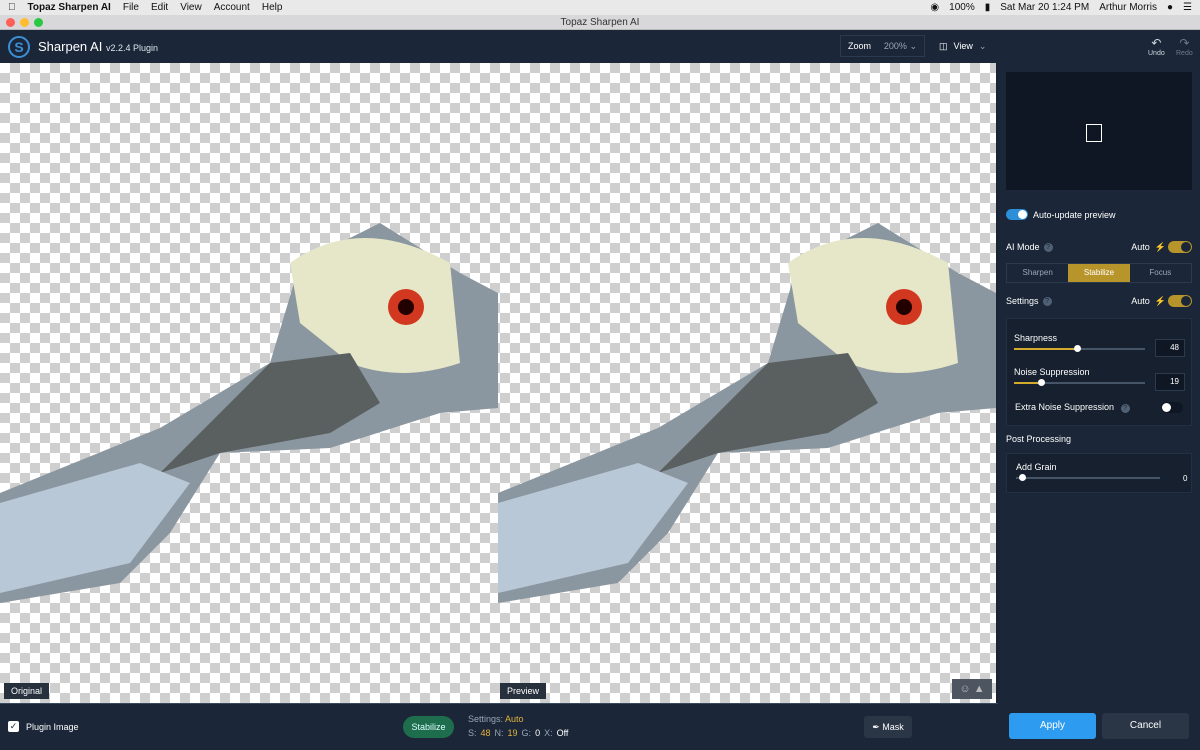 This screenshot has height=750, width=1200. Describe the element at coordinates (69, 7) in the screenshot. I see `app-menu: Topaz Sharpen AI` at that location.